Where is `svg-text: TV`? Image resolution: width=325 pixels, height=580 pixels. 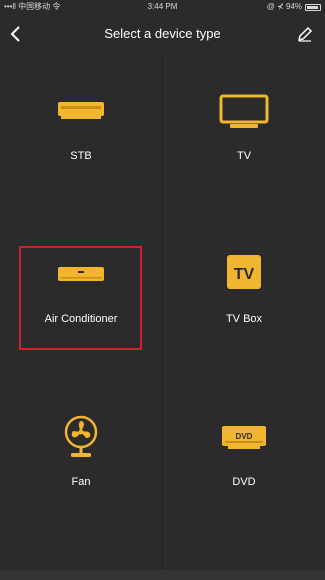
svg-text: TV is located at coordinates (244, 274).